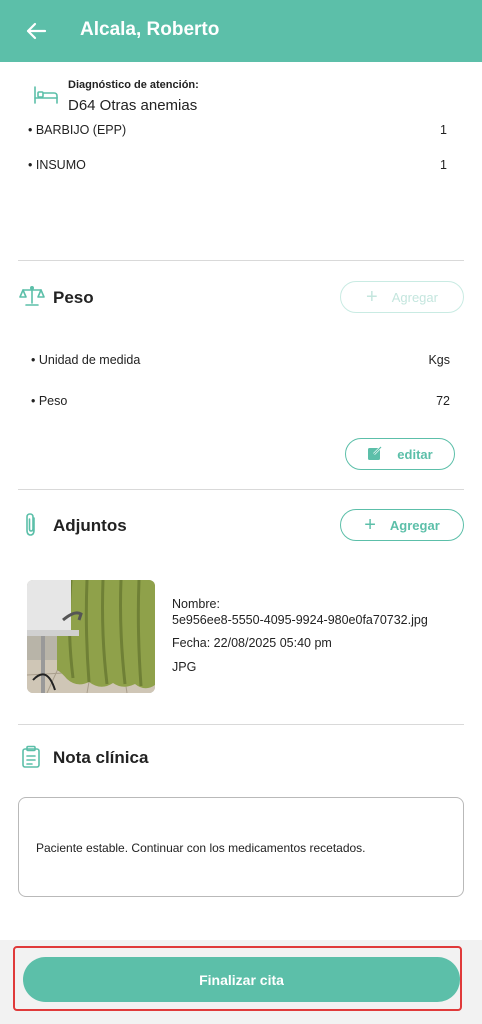  Describe the element at coordinates (375, 454) in the screenshot. I see `edit-icon` at that location.